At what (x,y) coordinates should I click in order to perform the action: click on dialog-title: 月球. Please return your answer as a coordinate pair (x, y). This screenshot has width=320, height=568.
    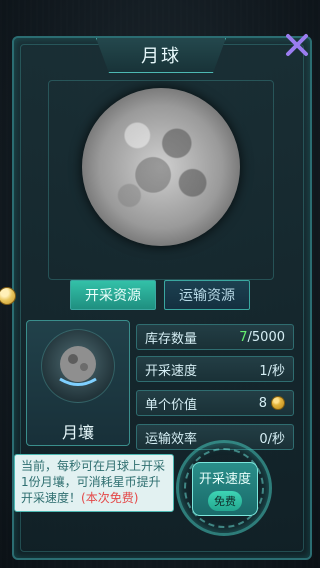
    Looking at the image, I should click on (161, 56).